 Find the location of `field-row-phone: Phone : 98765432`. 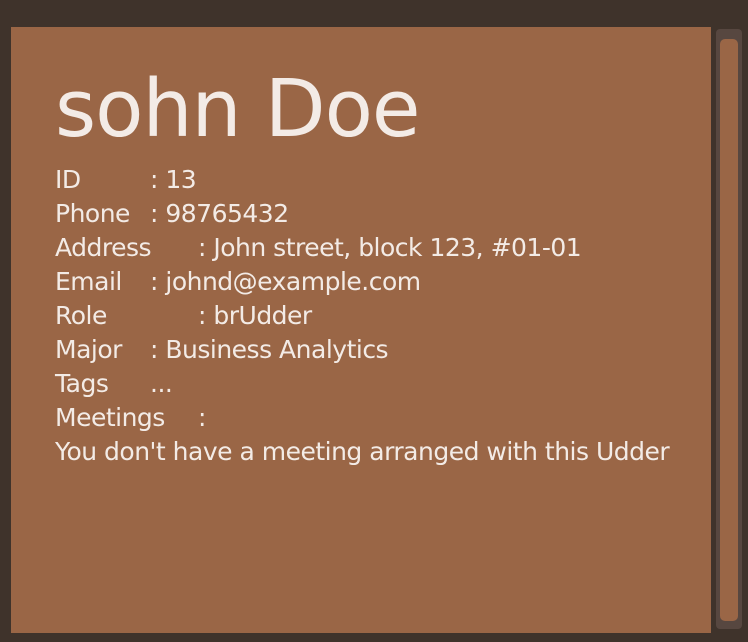

field-row-phone: Phone : 98765432 is located at coordinates (362, 214).